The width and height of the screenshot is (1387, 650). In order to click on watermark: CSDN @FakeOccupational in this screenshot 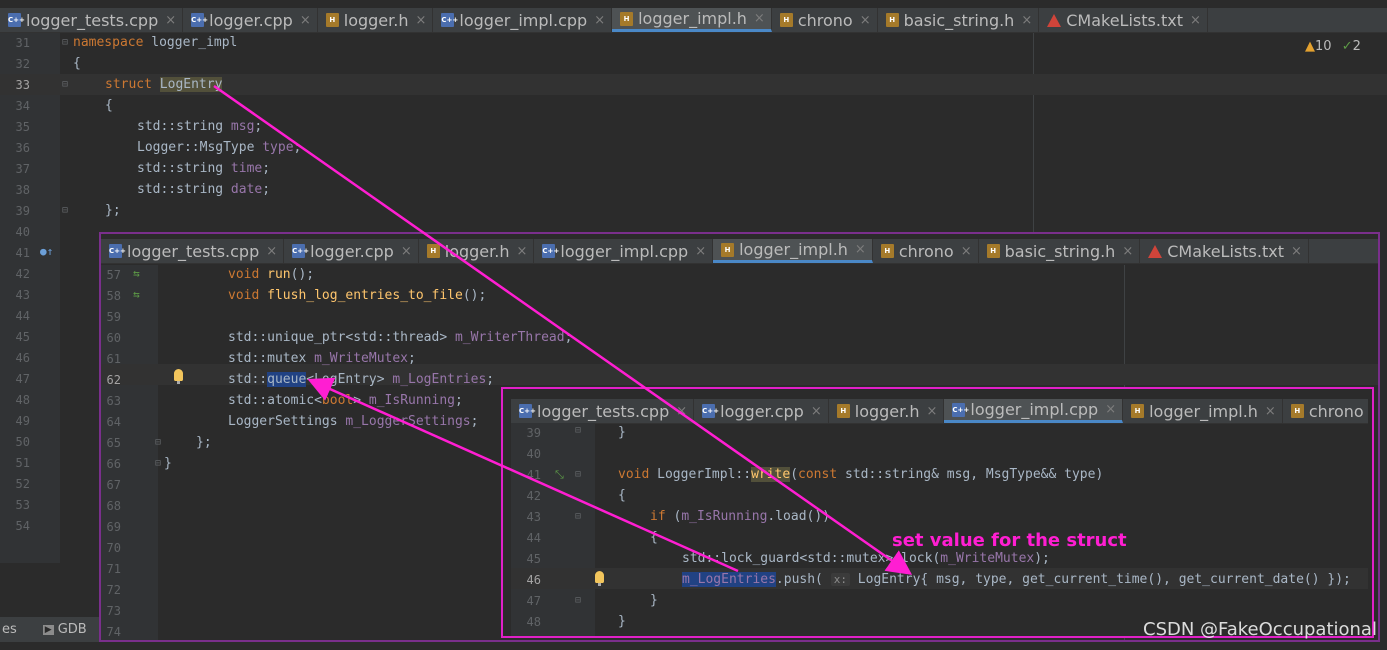, I will do `click(1260, 629)`.